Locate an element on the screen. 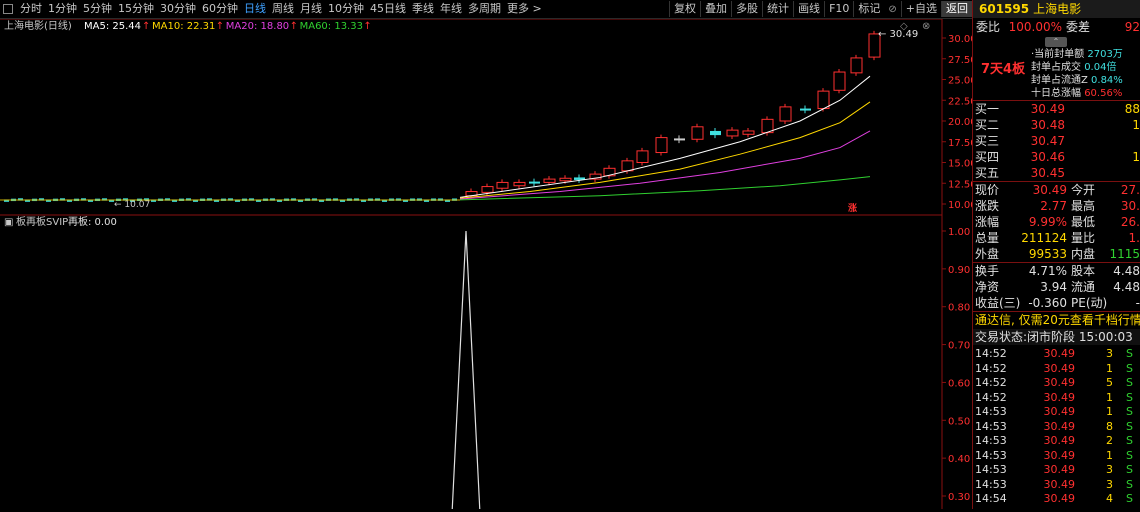 The image size is (1140, 512). collapse-button: ⌃ is located at coordinates (1056, 42).